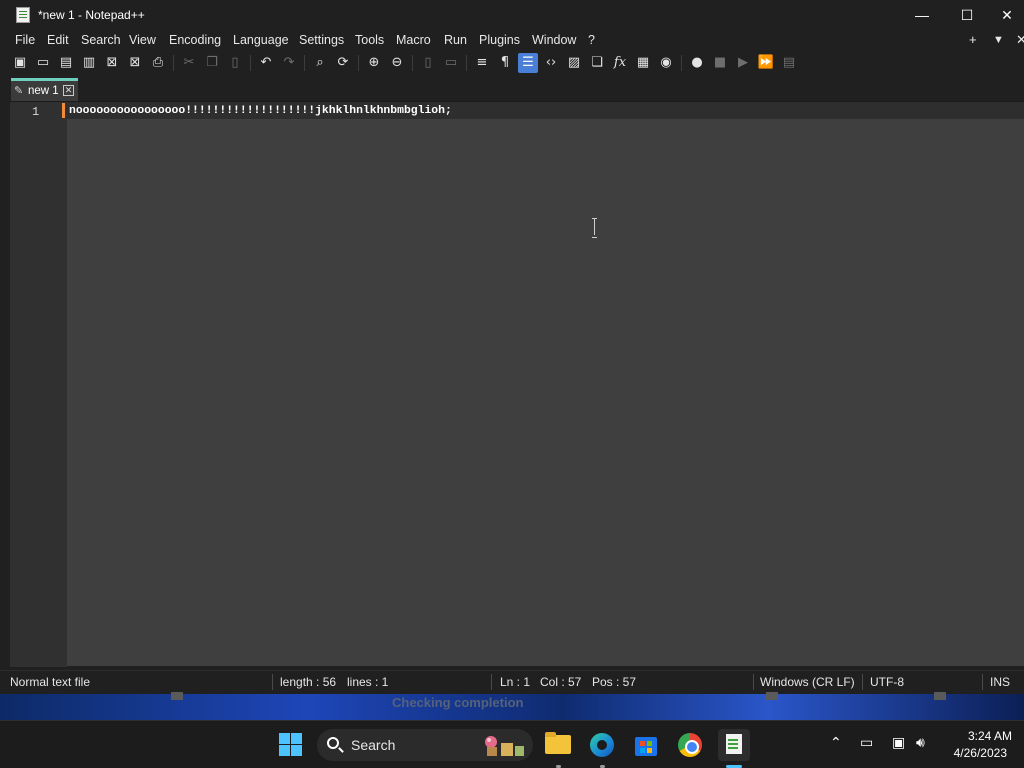 This screenshot has width=1024, height=768. Describe the element at coordinates (158, 63) in the screenshot. I see `print-icon: ⎙` at that location.